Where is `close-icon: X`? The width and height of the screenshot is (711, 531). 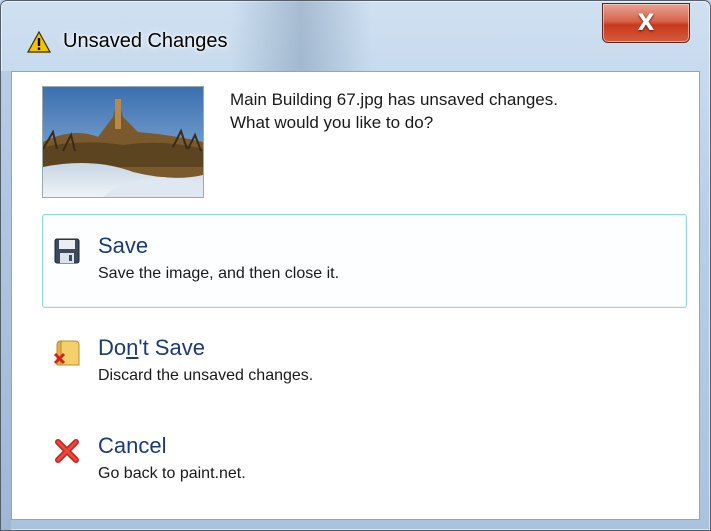 close-icon: X is located at coordinates (646, 23).